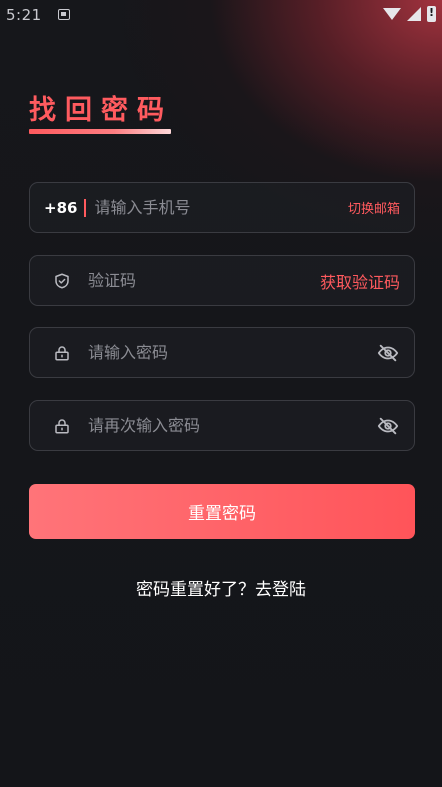 Image resolution: width=442 pixels, height=787 pixels. I want to click on phone-field: +86 切换邮箱, so click(222, 207).